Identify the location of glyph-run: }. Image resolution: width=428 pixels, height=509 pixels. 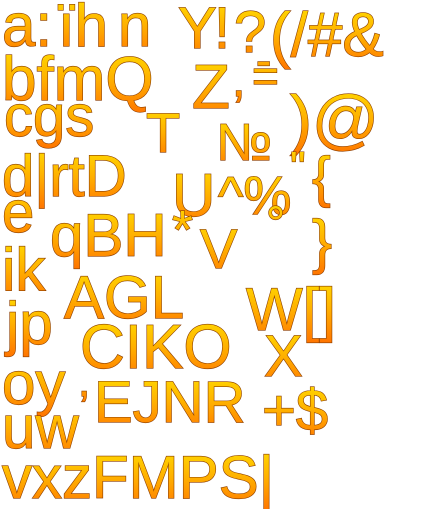
(322, 241).